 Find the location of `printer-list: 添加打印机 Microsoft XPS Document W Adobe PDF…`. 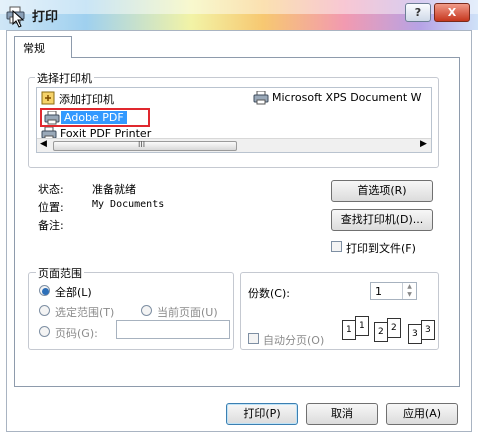

printer-list: 添加打印机 Microsoft XPS Document W Adobe PDF… is located at coordinates (234, 120).